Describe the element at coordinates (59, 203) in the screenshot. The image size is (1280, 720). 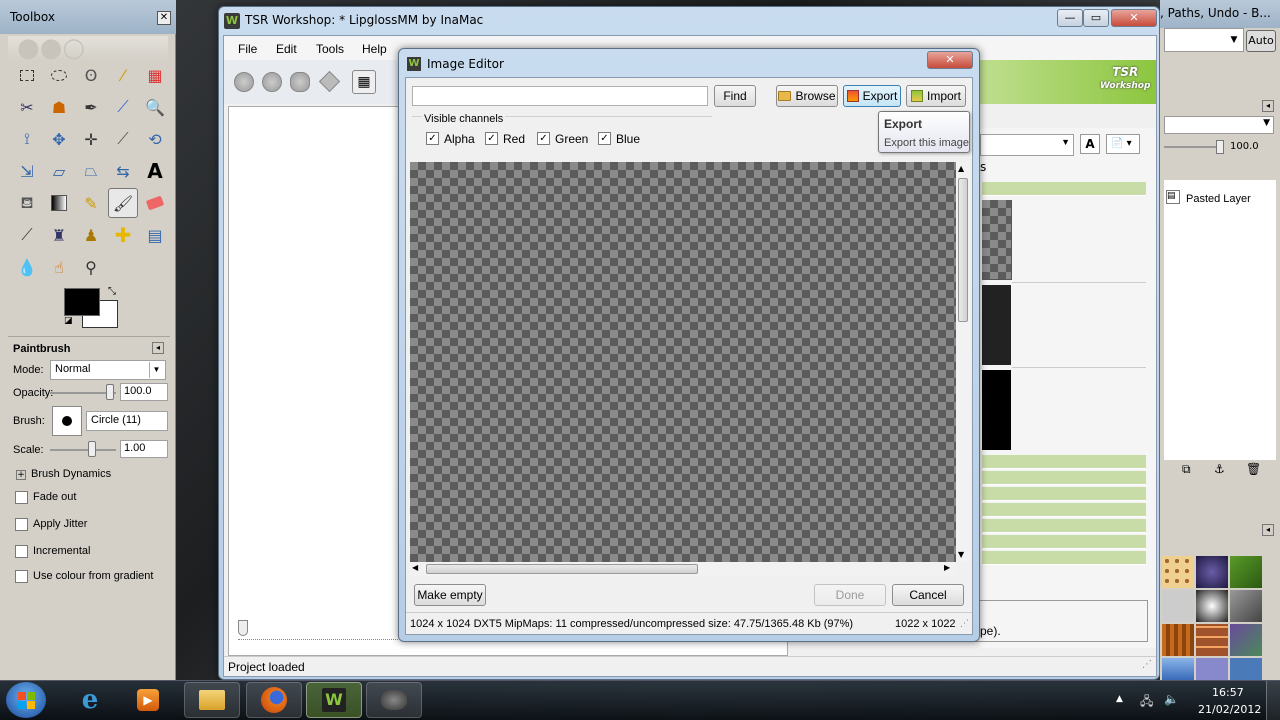
I see `blend-icon` at that location.